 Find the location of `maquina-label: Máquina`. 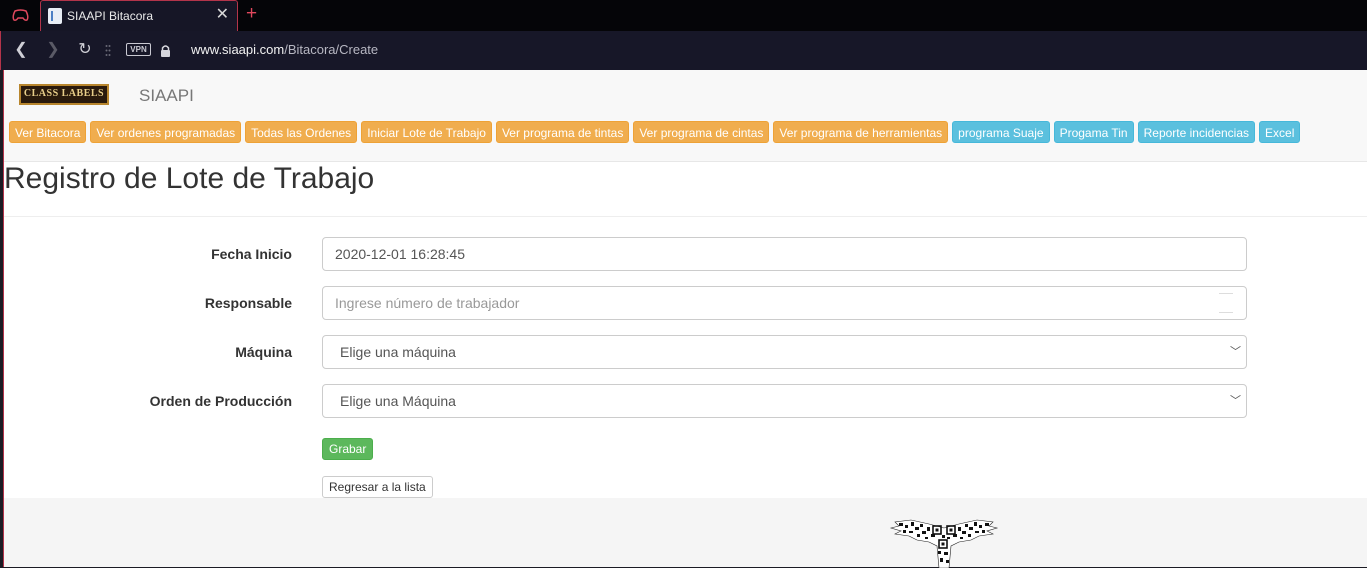

maquina-label: Máquina is located at coordinates (263, 352).